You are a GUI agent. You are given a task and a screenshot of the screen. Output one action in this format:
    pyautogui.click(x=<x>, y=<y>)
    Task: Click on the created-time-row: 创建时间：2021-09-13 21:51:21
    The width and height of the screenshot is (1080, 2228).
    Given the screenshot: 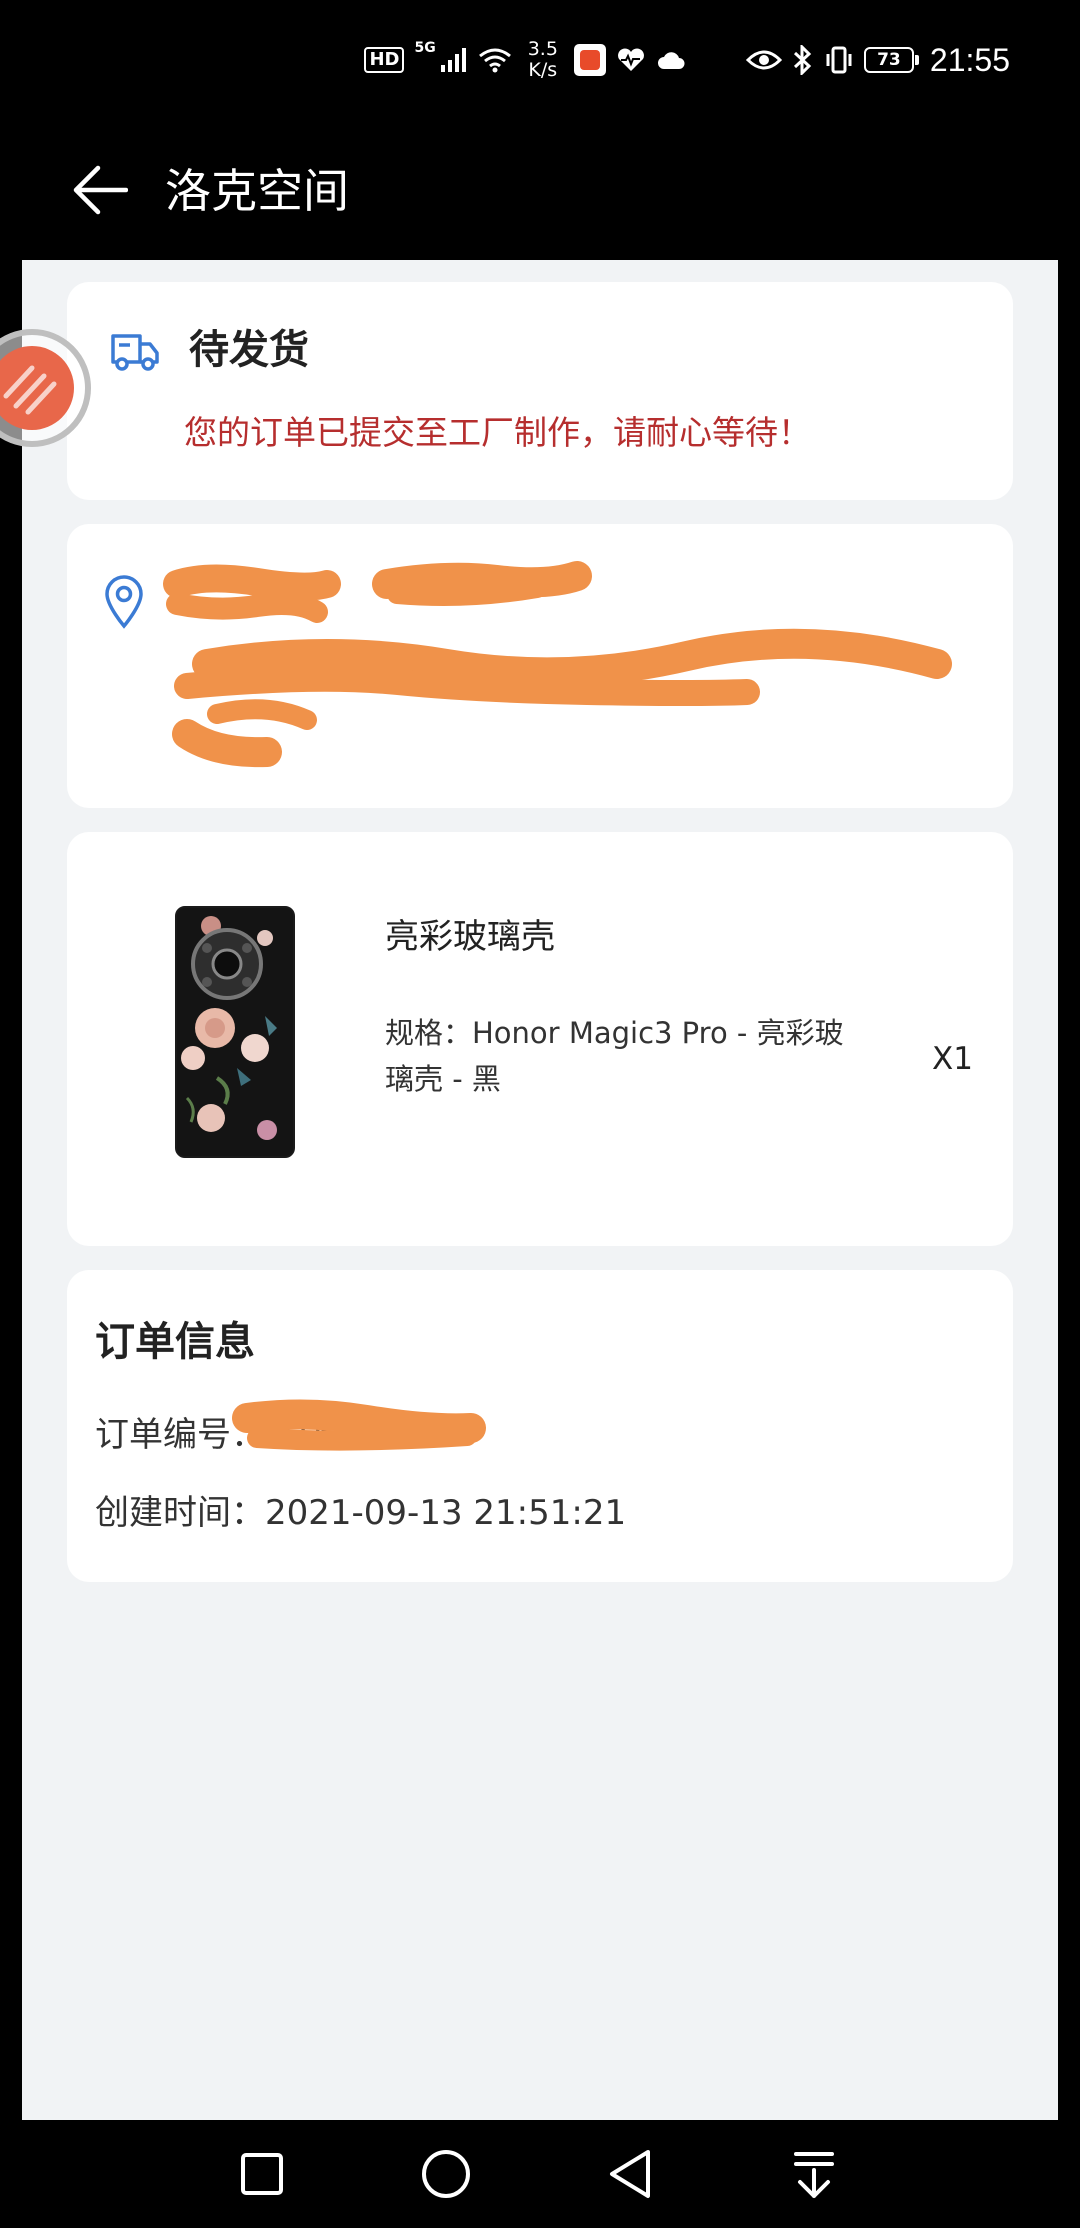 What is the action you would take?
    pyautogui.click(x=360, y=1513)
    